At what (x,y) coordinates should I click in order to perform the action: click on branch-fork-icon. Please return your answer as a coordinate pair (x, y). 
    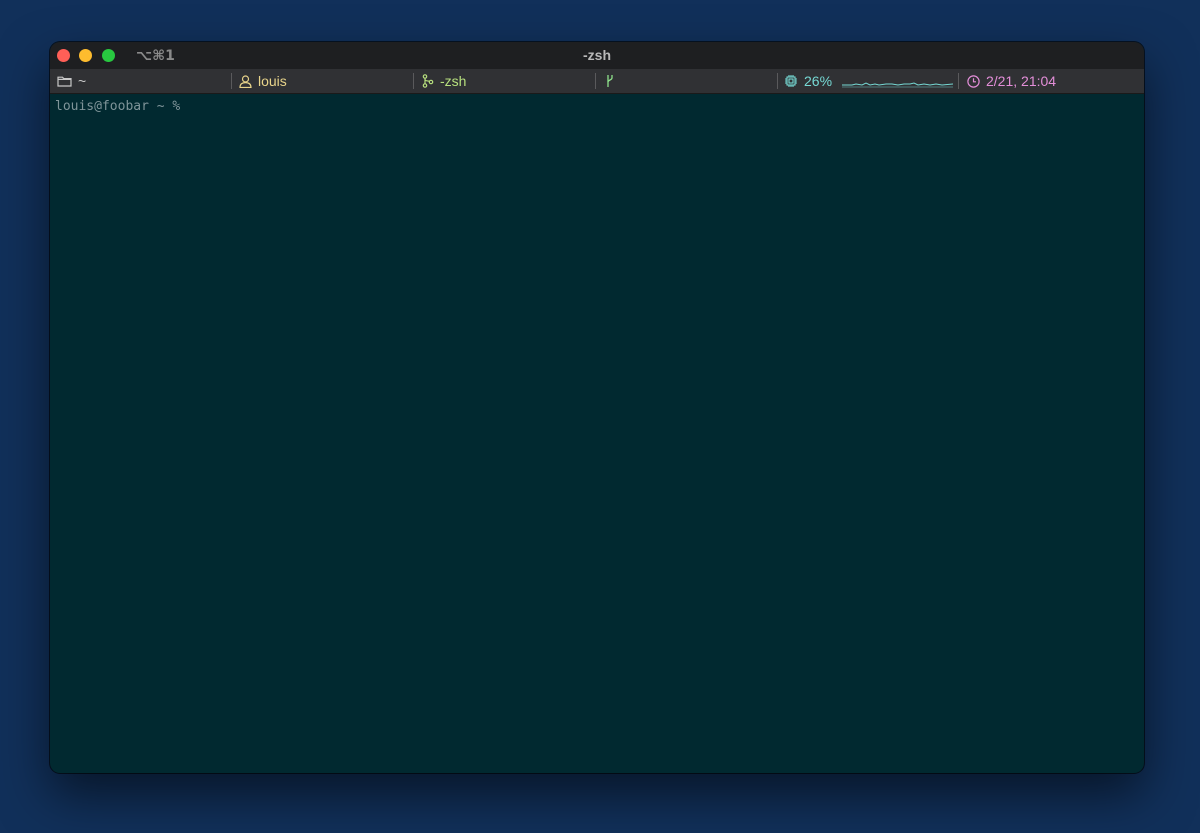
    Looking at the image, I should click on (610, 81).